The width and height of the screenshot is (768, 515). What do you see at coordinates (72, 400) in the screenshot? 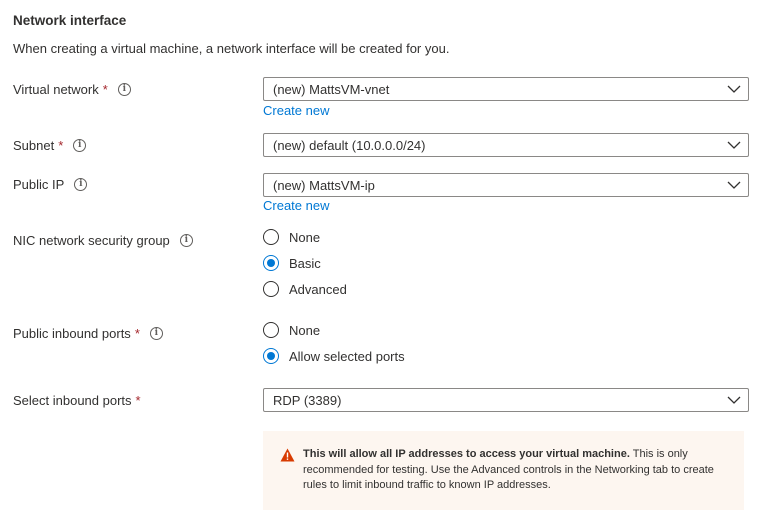
I see `select-inbound-ports-label: Select inbound ports` at bounding box center [72, 400].